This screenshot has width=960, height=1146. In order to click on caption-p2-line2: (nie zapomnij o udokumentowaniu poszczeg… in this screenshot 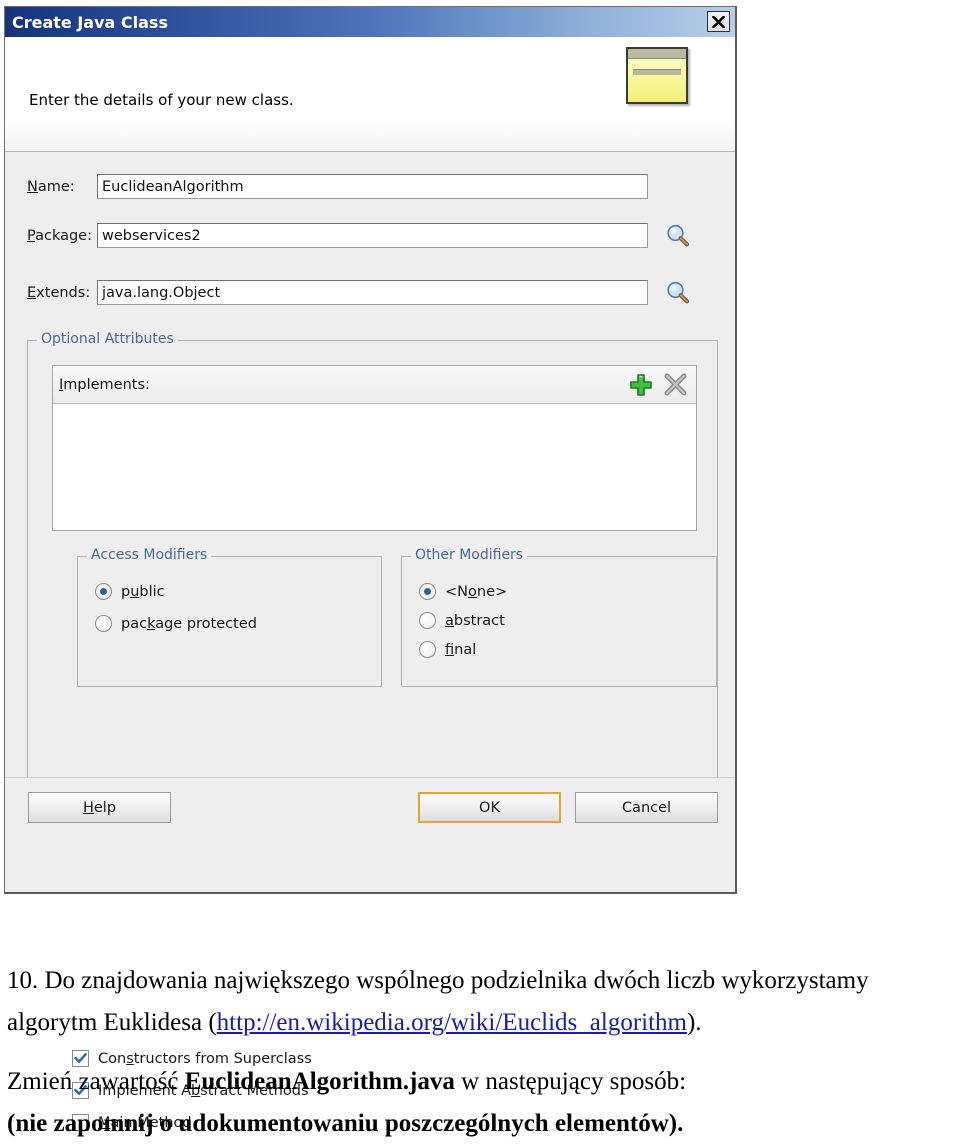, I will do `click(345, 1123)`.